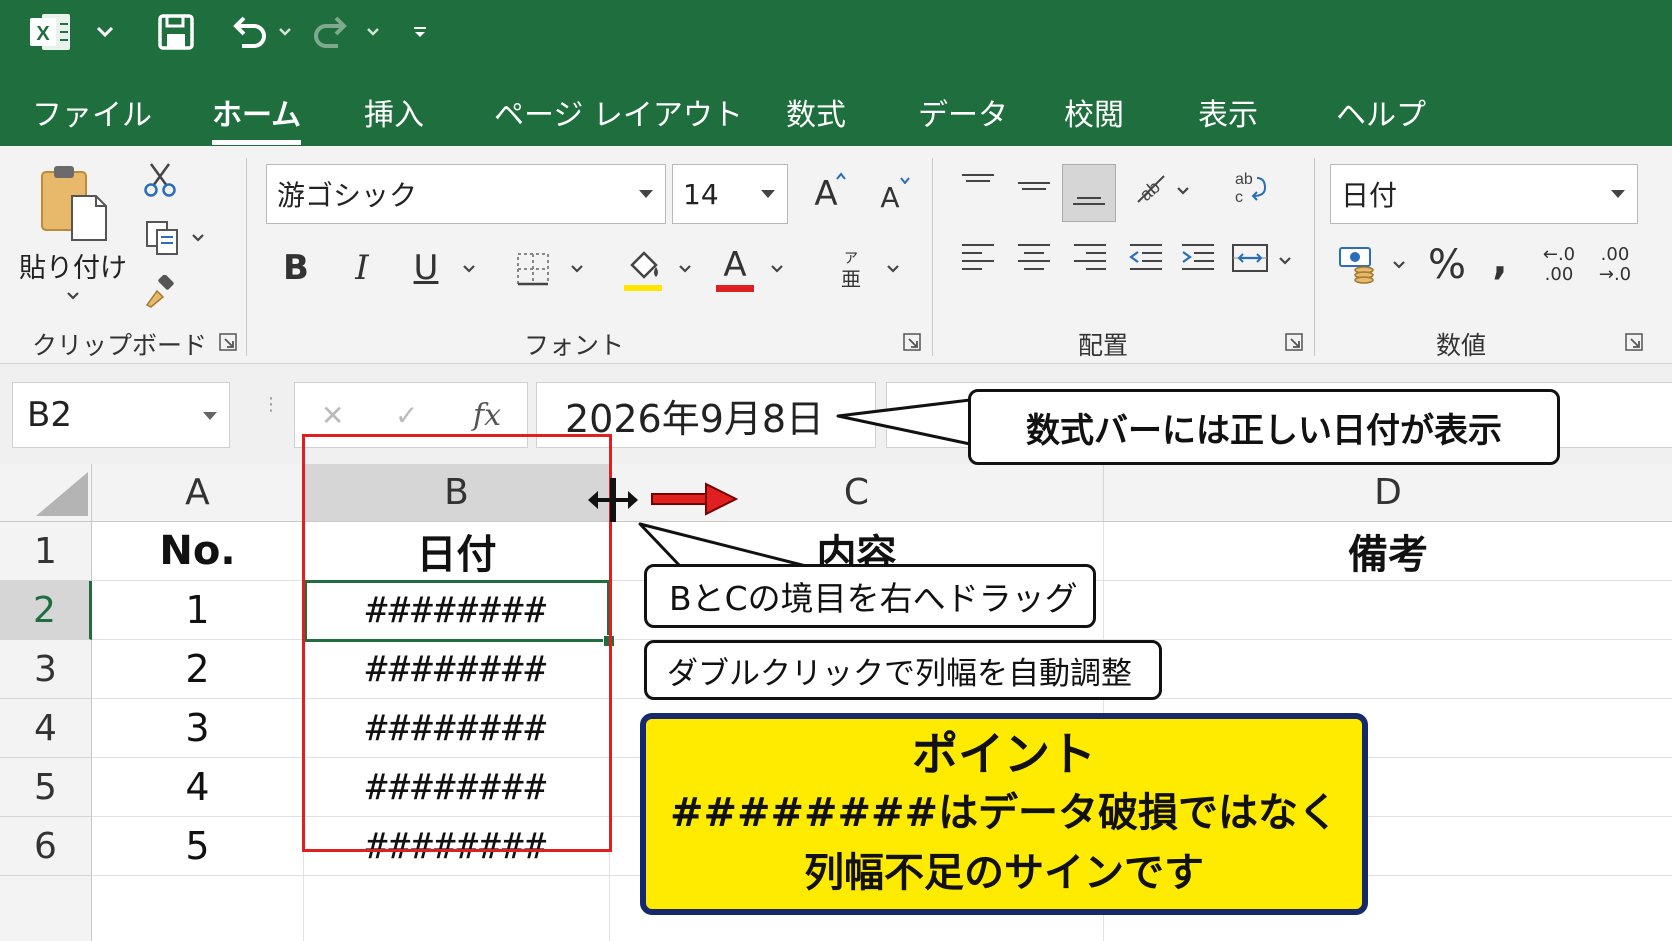 This screenshot has width=1672, height=941. I want to click on number-format-value: 日付, so click(1369, 195).